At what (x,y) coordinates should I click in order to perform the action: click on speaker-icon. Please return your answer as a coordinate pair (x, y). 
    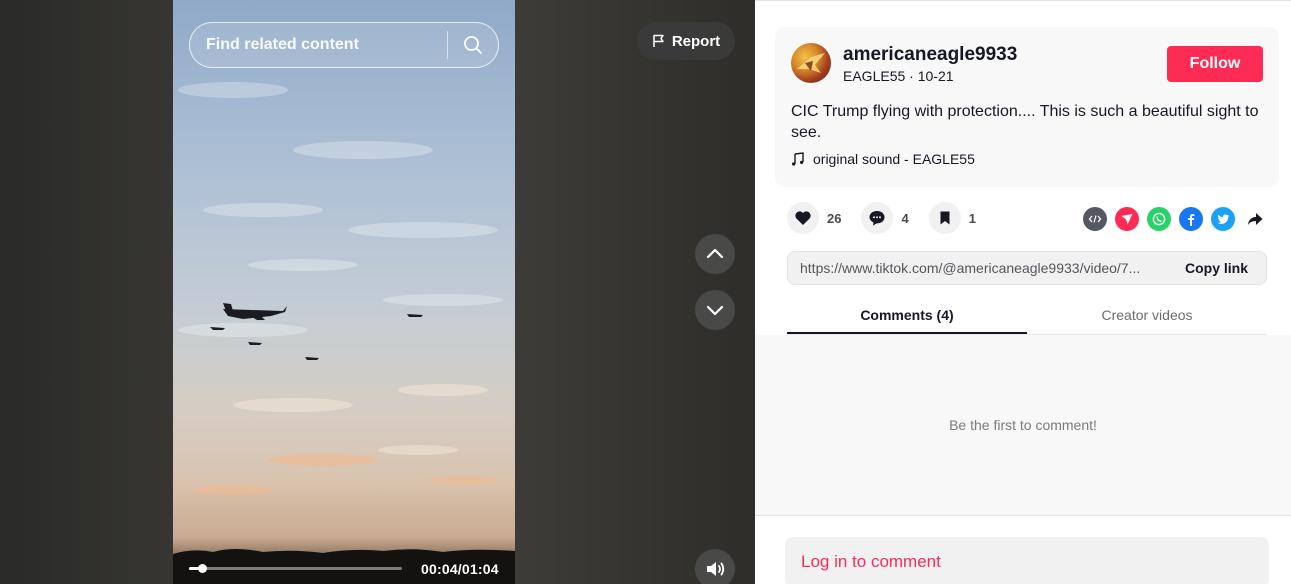
    Looking at the image, I should click on (716, 569).